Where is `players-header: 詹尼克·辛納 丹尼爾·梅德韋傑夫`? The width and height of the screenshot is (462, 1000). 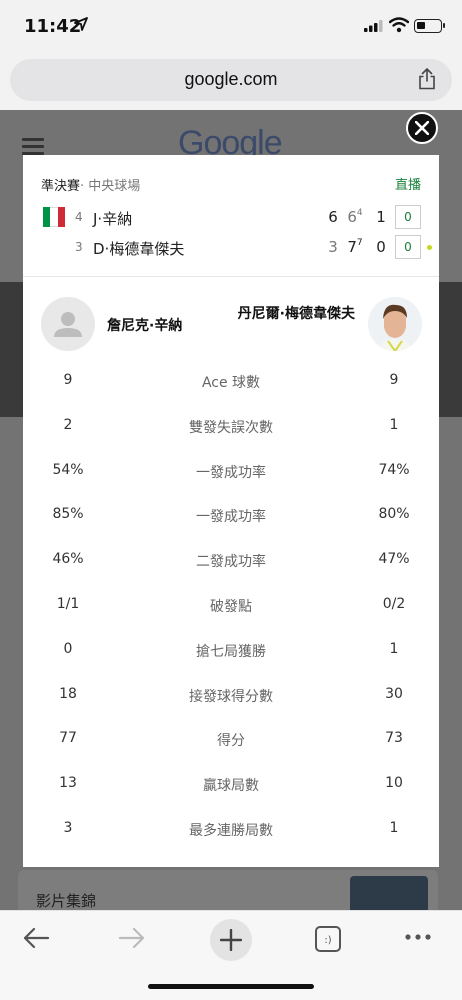 players-header: 詹尼克·辛納 丹尼爾·梅德韋傑夫 is located at coordinates (231, 322).